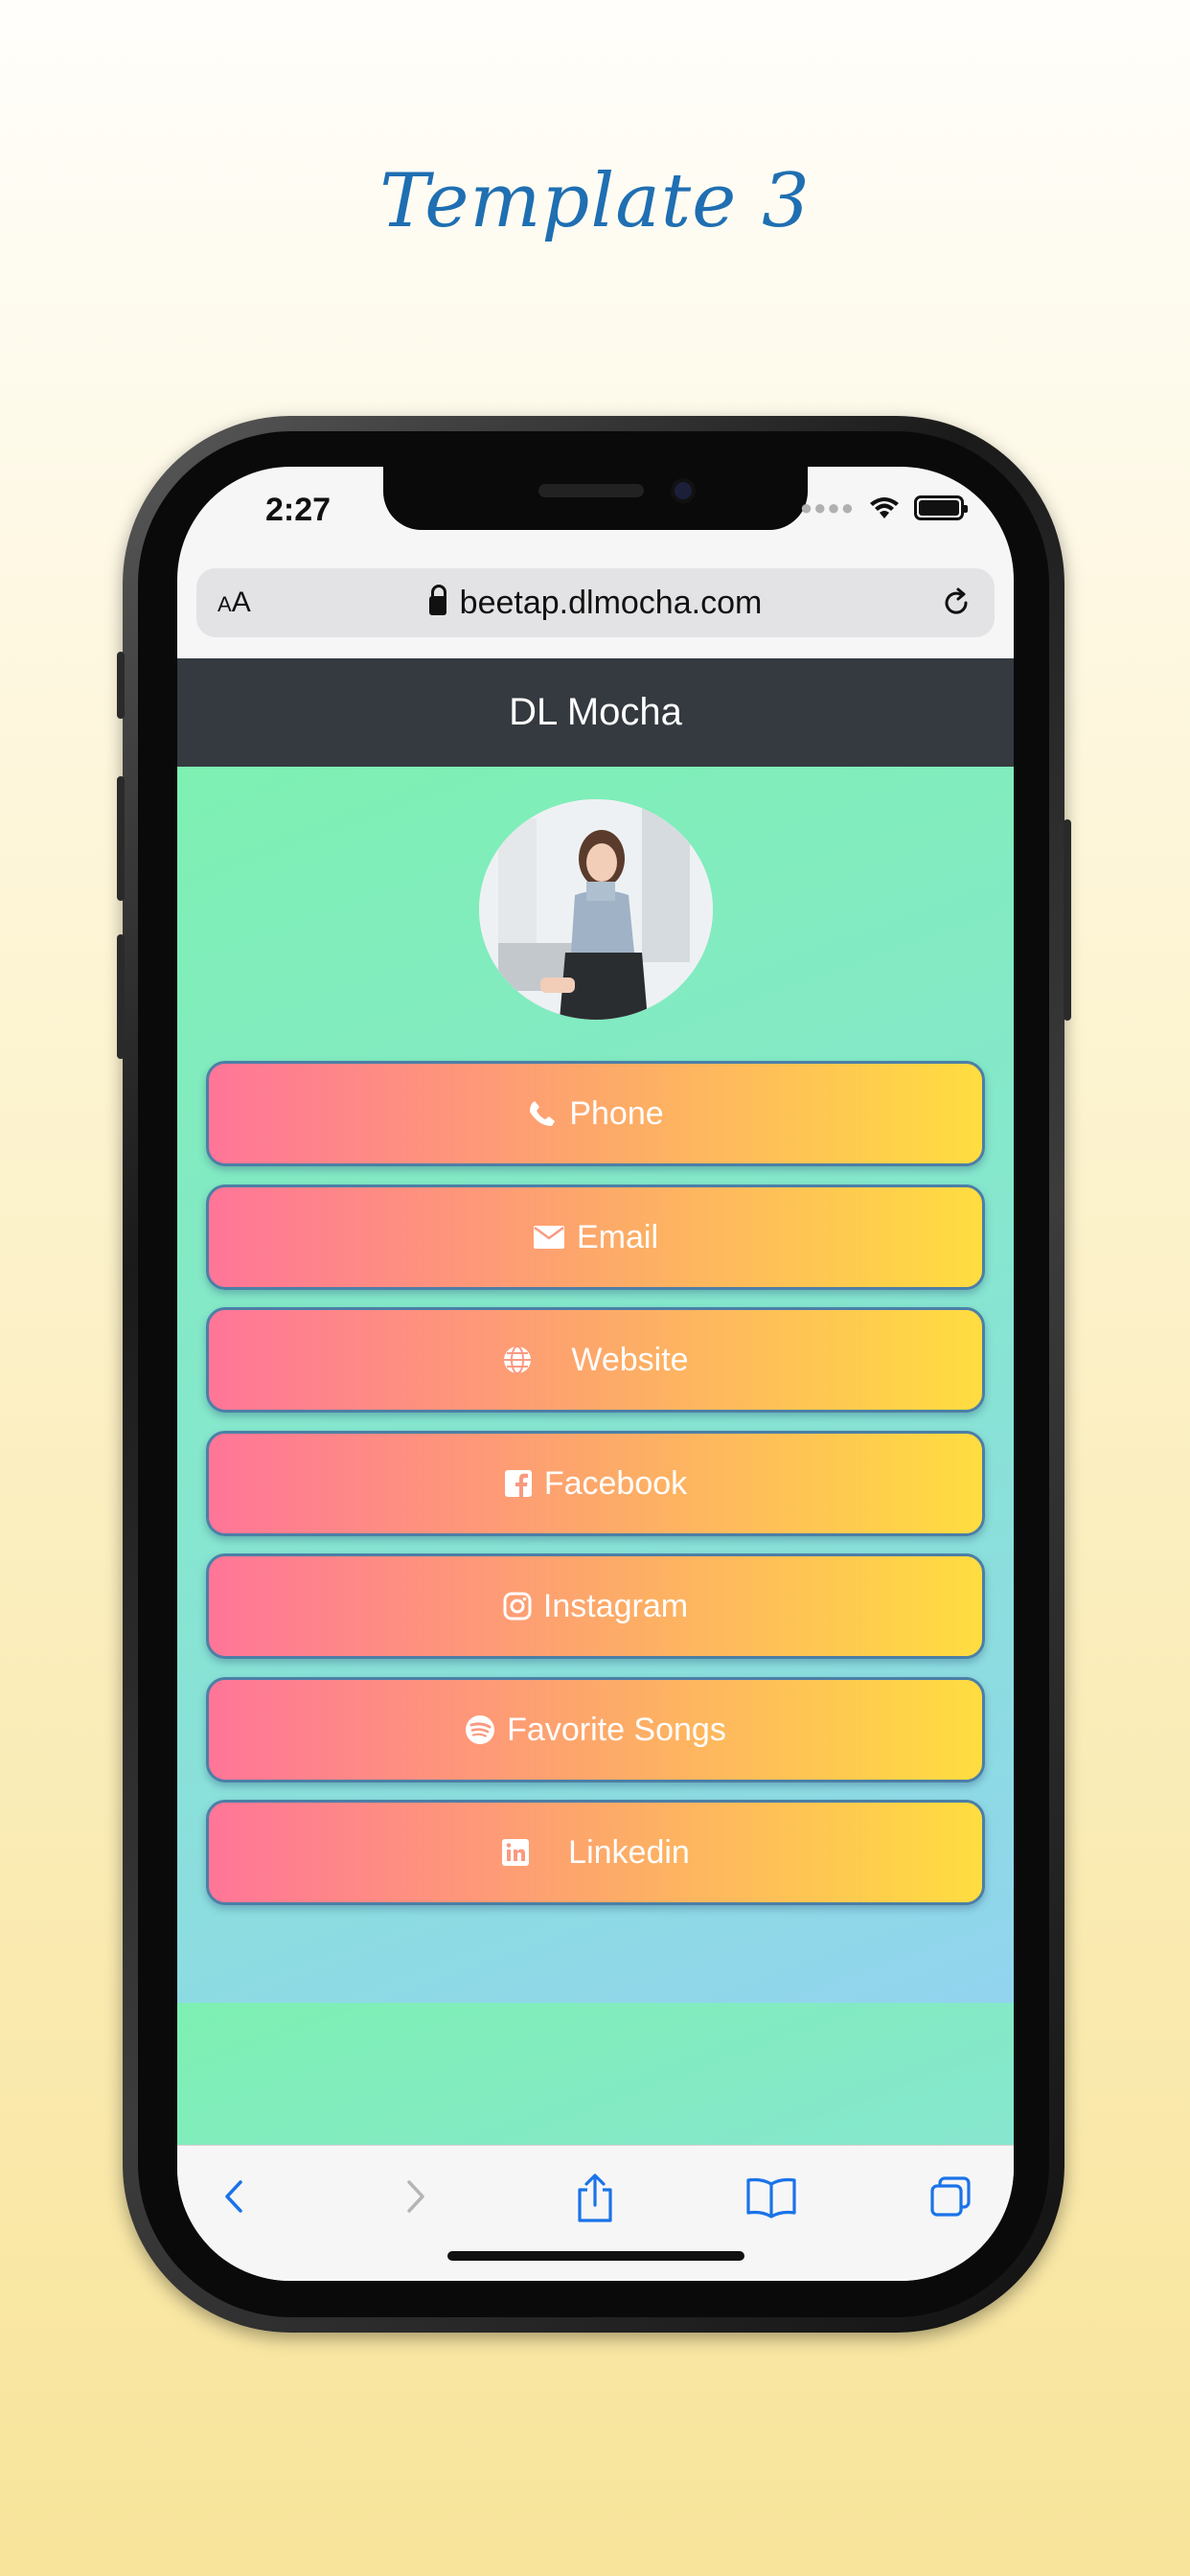 The height and width of the screenshot is (2576, 1190). I want to click on signal-dots-icon: ●●●●, so click(827, 507).